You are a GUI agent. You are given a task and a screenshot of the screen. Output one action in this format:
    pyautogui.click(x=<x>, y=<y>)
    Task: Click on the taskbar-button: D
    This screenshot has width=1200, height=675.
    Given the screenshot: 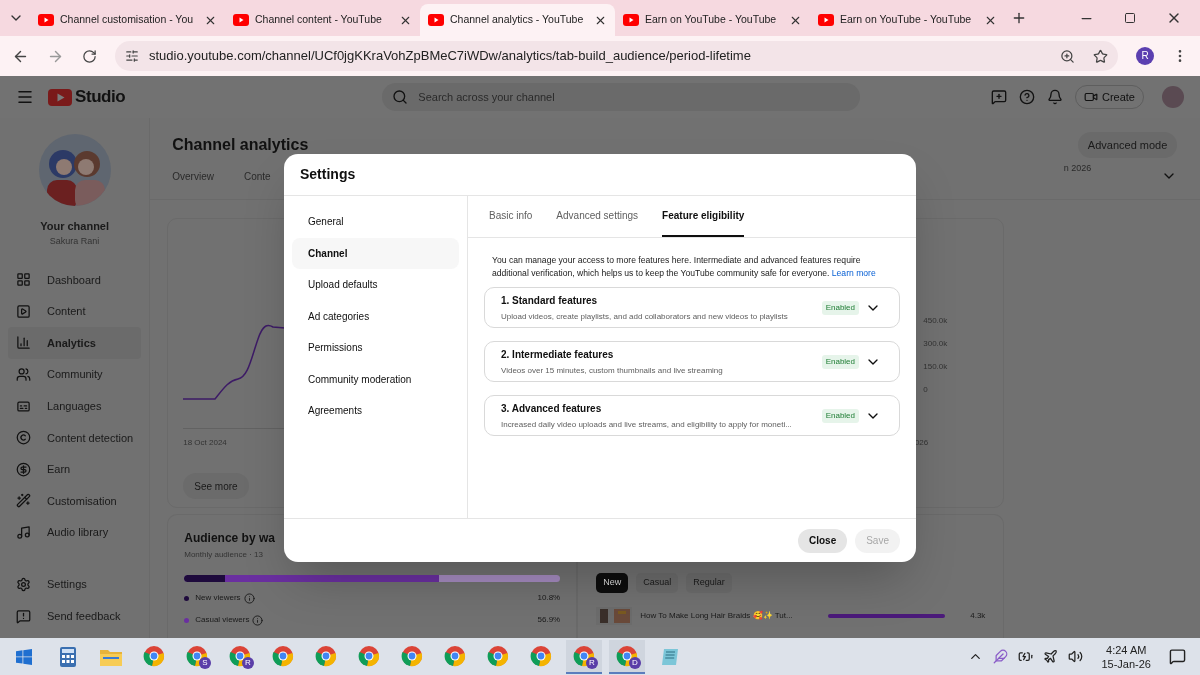 What is the action you would take?
    pyautogui.click(x=627, y=656)
    